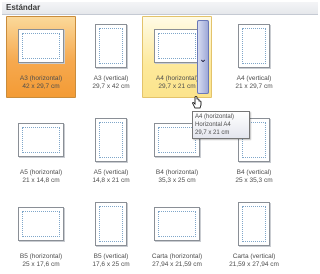 The height and width of the screenshot is (274, 320). I want to click on item-caption: B4 (horizontal) 35,3 x 25 cm, so click(177, 177).